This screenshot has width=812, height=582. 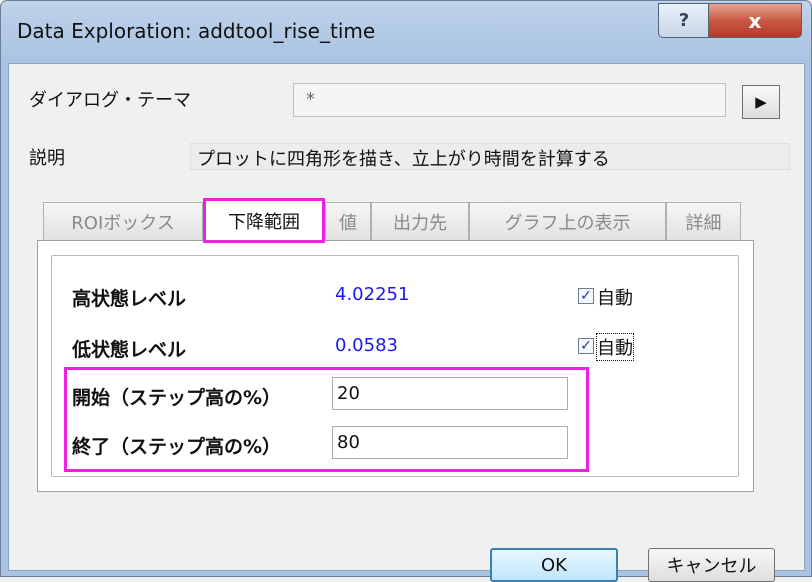 What do you see at coordinates (348, 221) in the screenshot?
I see `tab-values: 値` at bounding box center [348, 221].